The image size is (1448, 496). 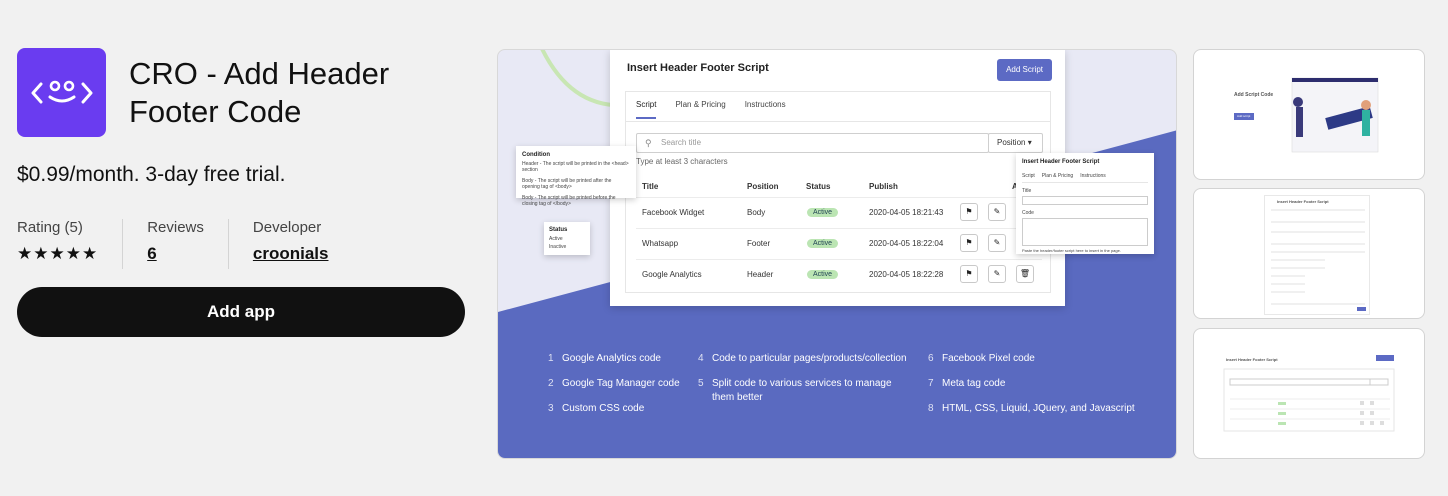 What do you see at coordinates (931, 358) in the screenshot?
I see `feature-number: 6` at bounding box center [931, 358].